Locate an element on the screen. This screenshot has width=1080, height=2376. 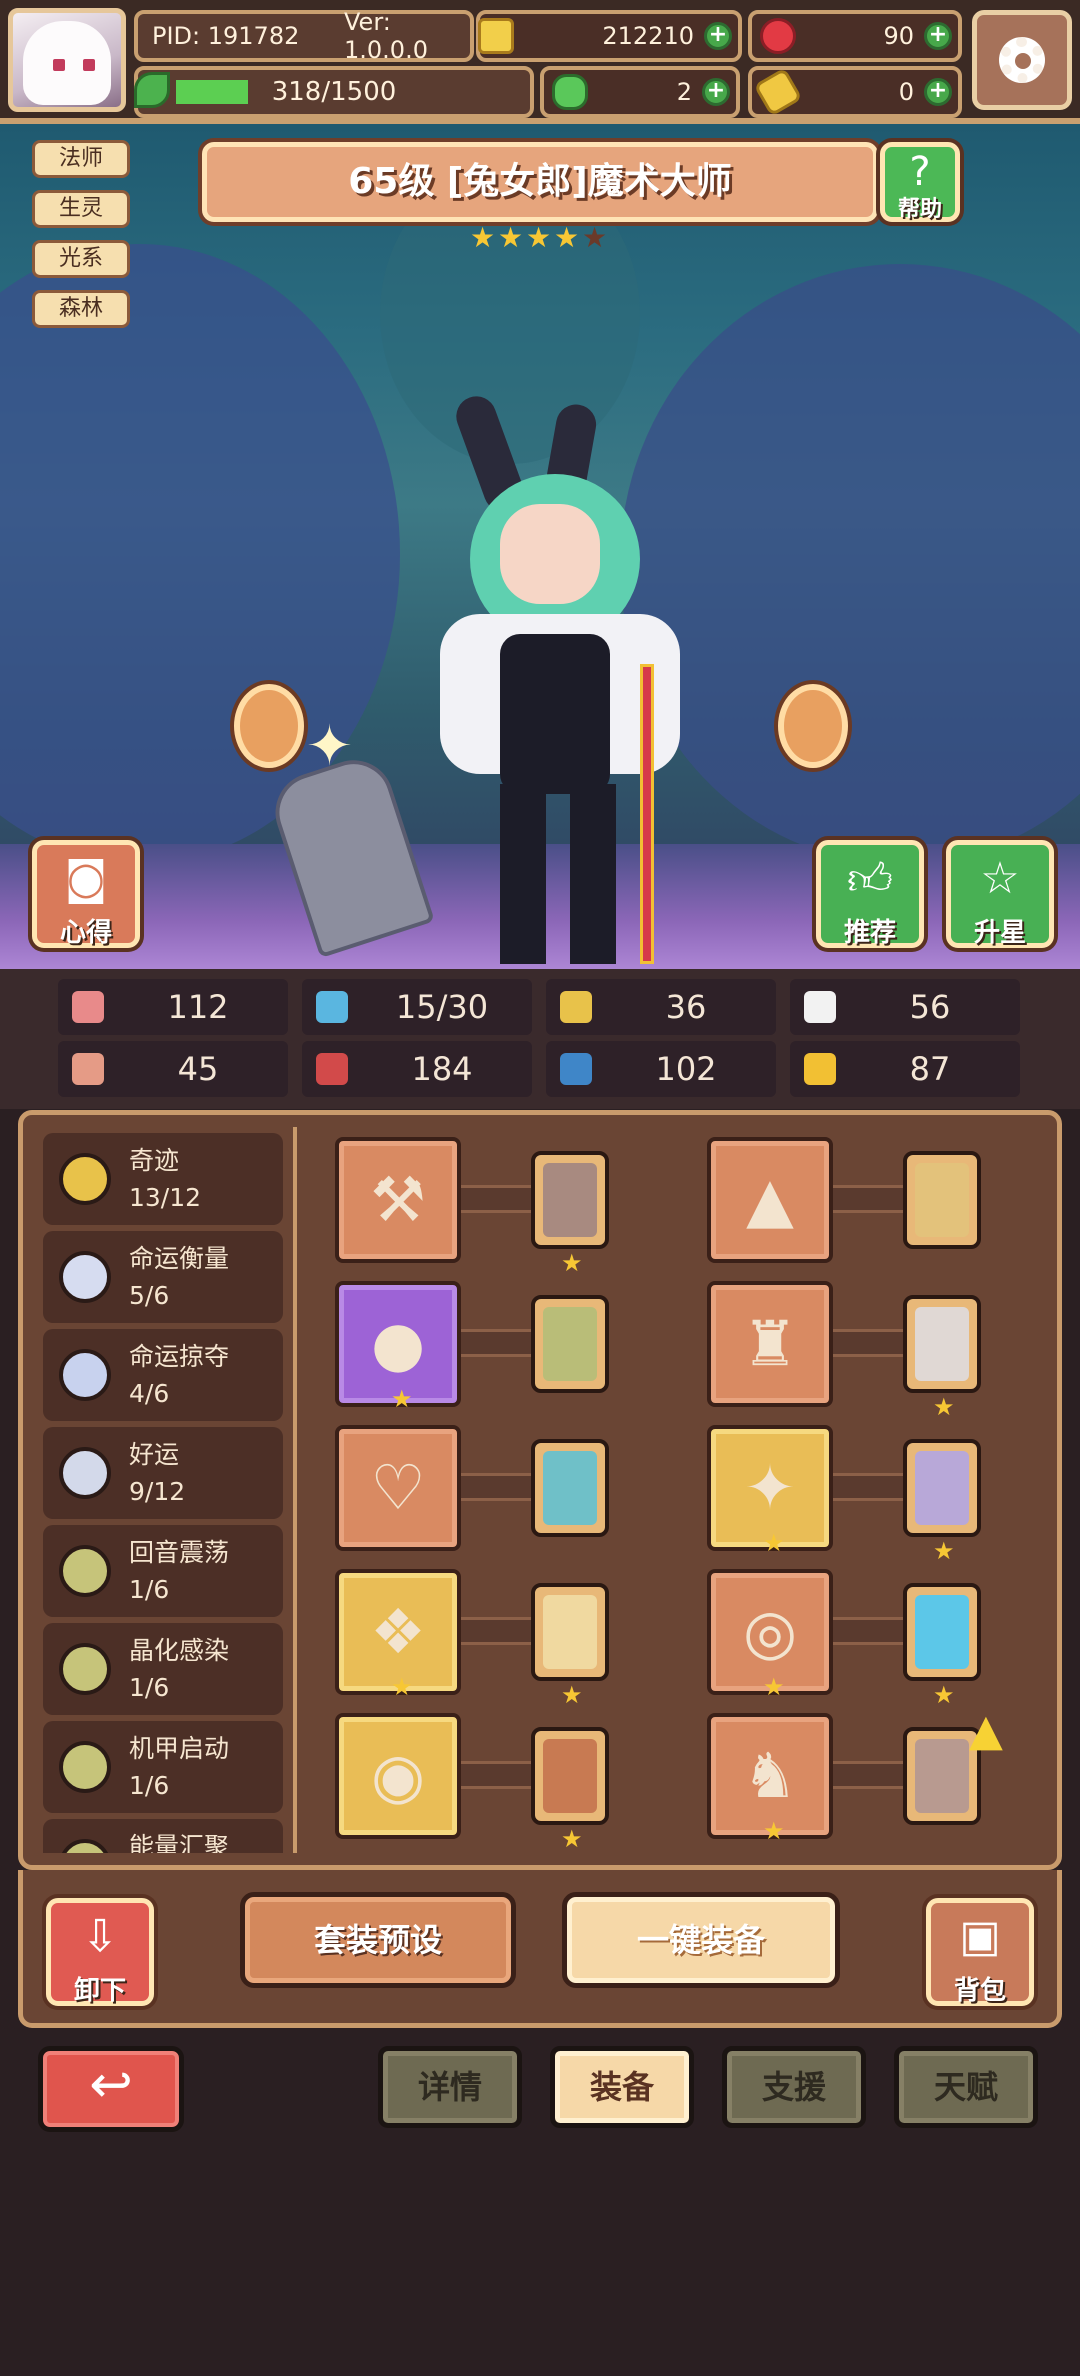
set-count: 9/12 is located at coordinates (157, 1491).